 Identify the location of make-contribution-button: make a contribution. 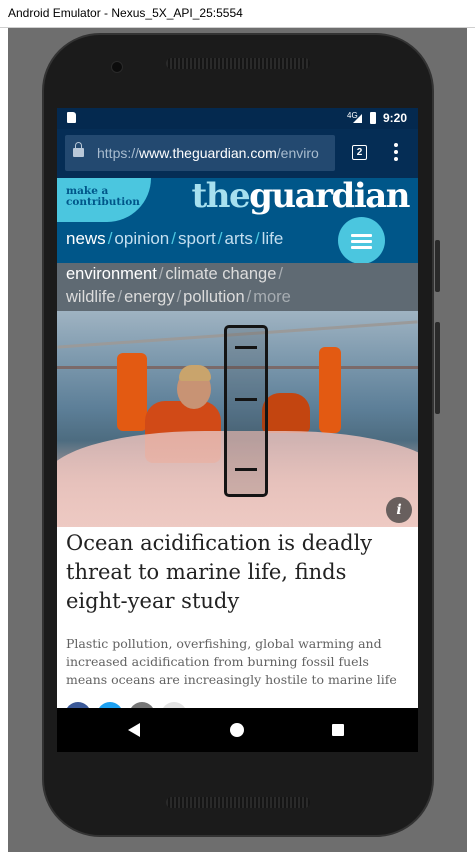
(104, 200).